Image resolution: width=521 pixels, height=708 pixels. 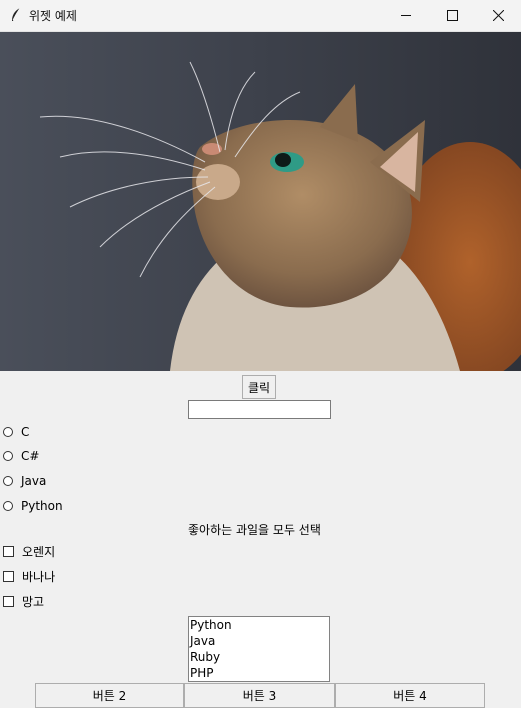 I want to click on radio-python: Python, so click(x=33, y=506).